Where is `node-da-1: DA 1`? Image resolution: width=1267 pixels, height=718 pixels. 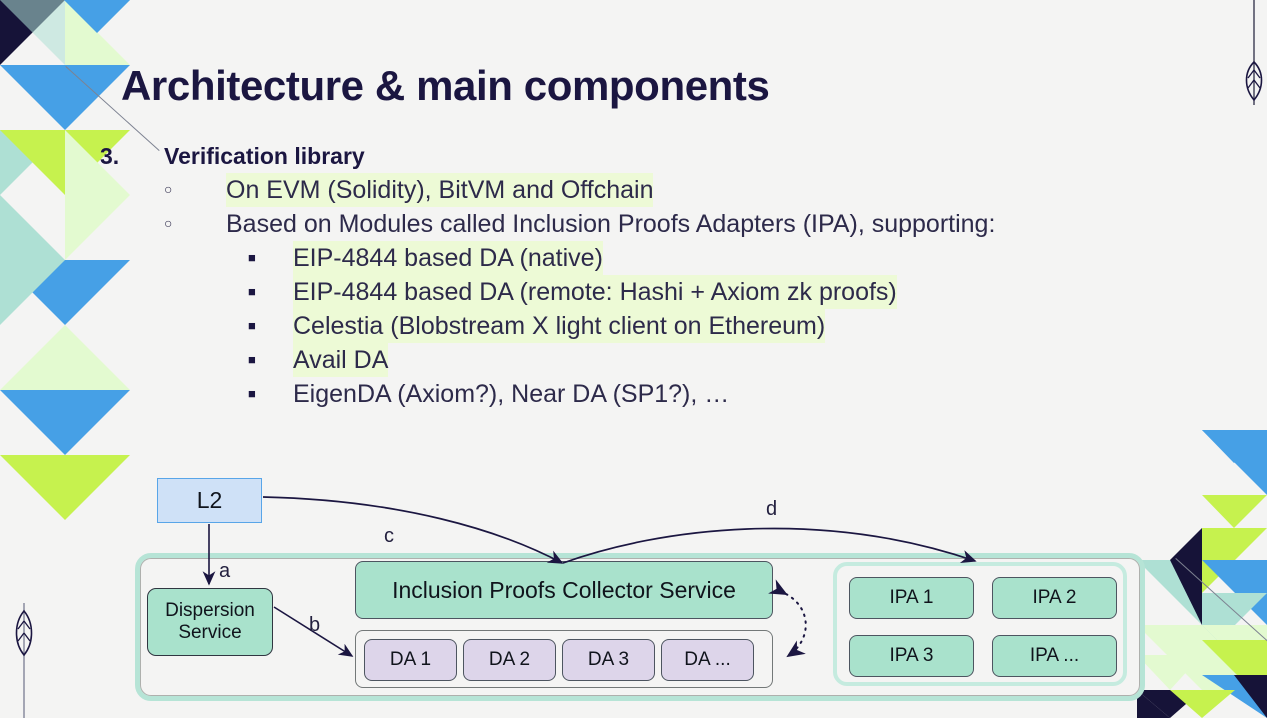 node-da-1: DA 1 is located at coordinates (410, 660).